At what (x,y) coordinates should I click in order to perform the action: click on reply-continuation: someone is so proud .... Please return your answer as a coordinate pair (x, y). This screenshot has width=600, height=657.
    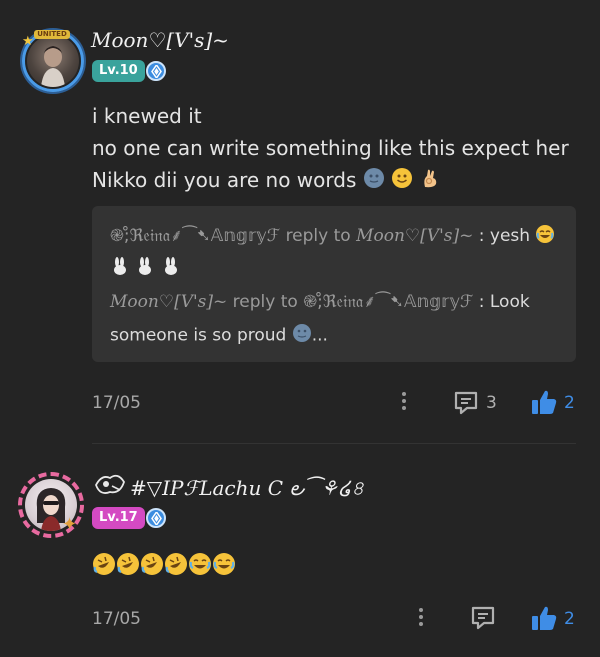
    Looking at the image, I should click on (219, 335).